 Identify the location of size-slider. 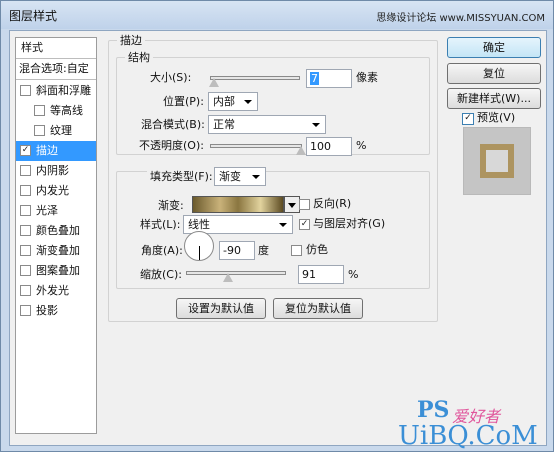
(254, 81).